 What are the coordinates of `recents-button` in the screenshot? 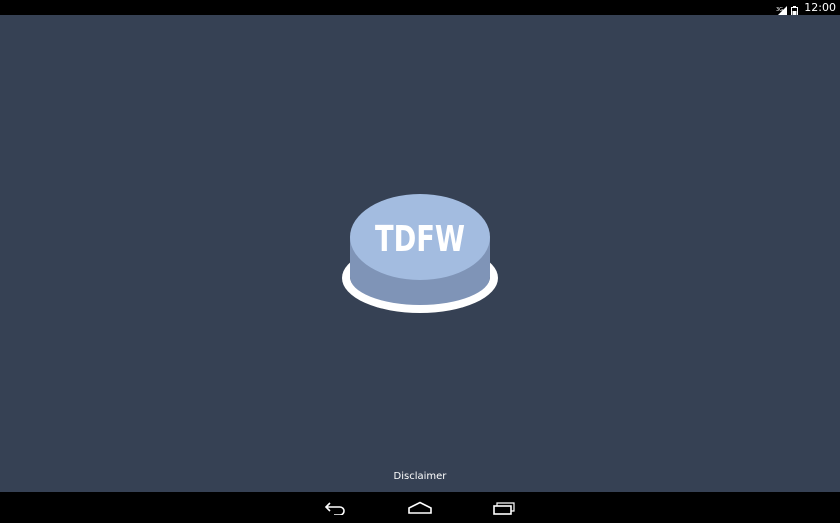 It's located at (504, 507).